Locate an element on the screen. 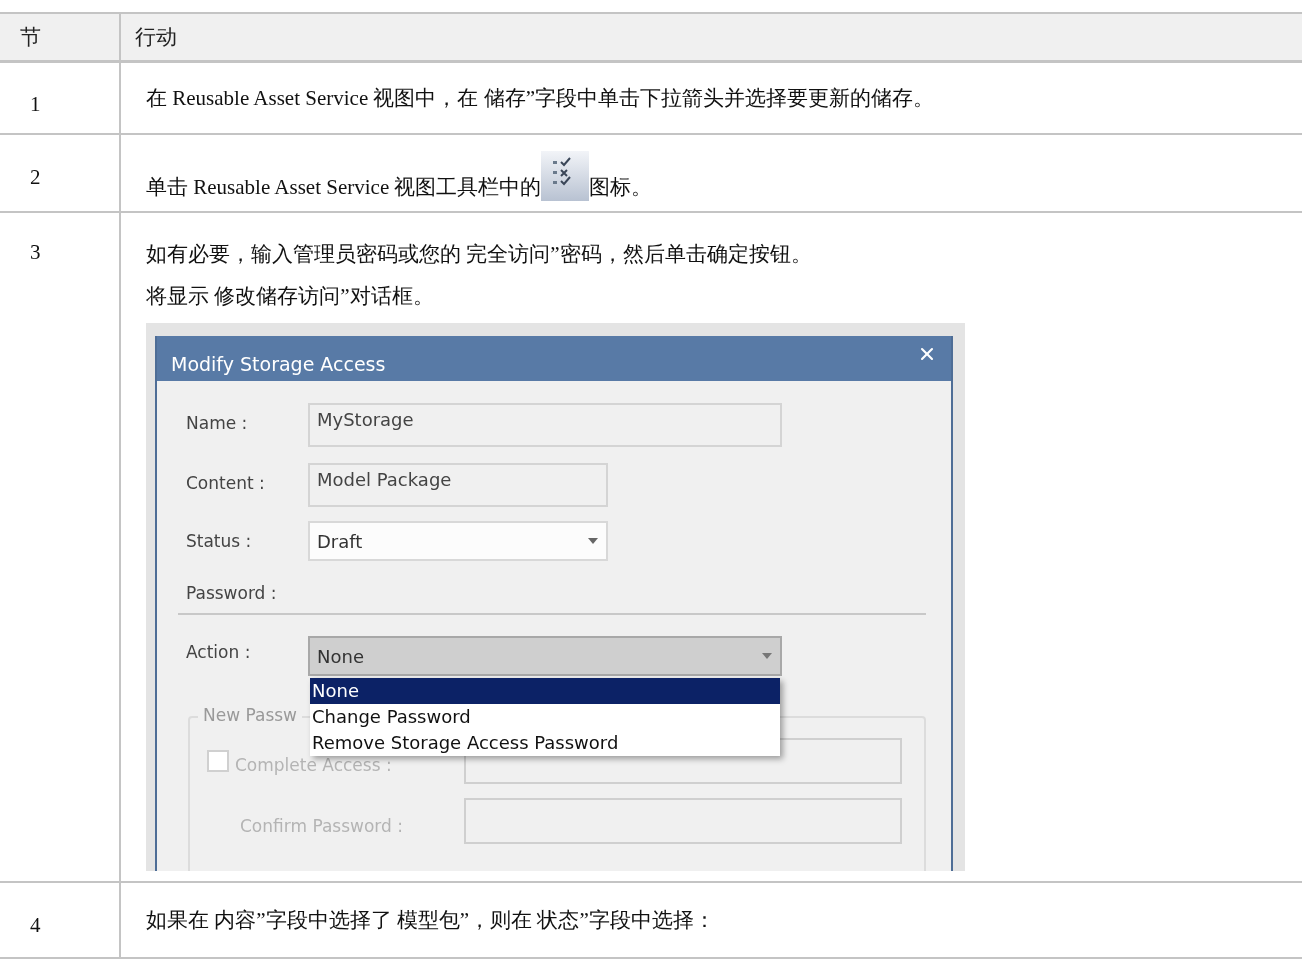 The height and width of the screenshot is (959, 1302). dialog-title: Modify Storage Access is located at coordinates (278, 363).